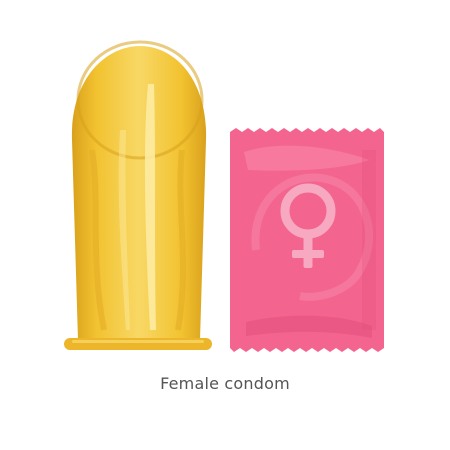 The image size is (450, 450). What do you see at coordinates (369, 240) in the screenshot?
I see `packet-shadow-right` at bounding box center [369, 240].